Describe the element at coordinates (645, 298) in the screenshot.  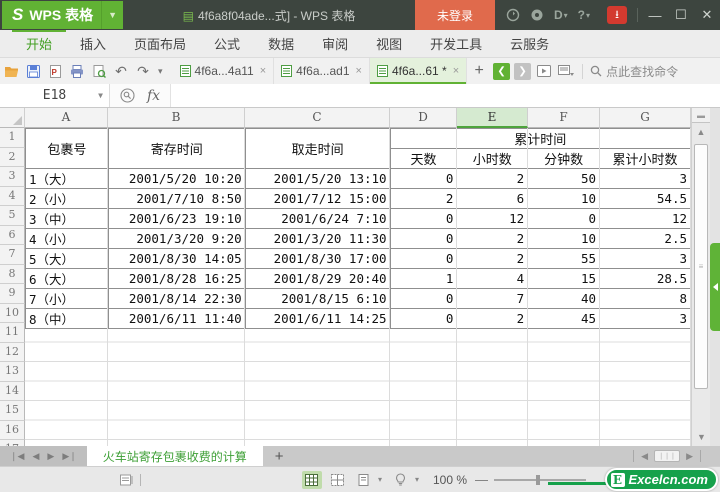
I see `cell-G9: 8` at that location.